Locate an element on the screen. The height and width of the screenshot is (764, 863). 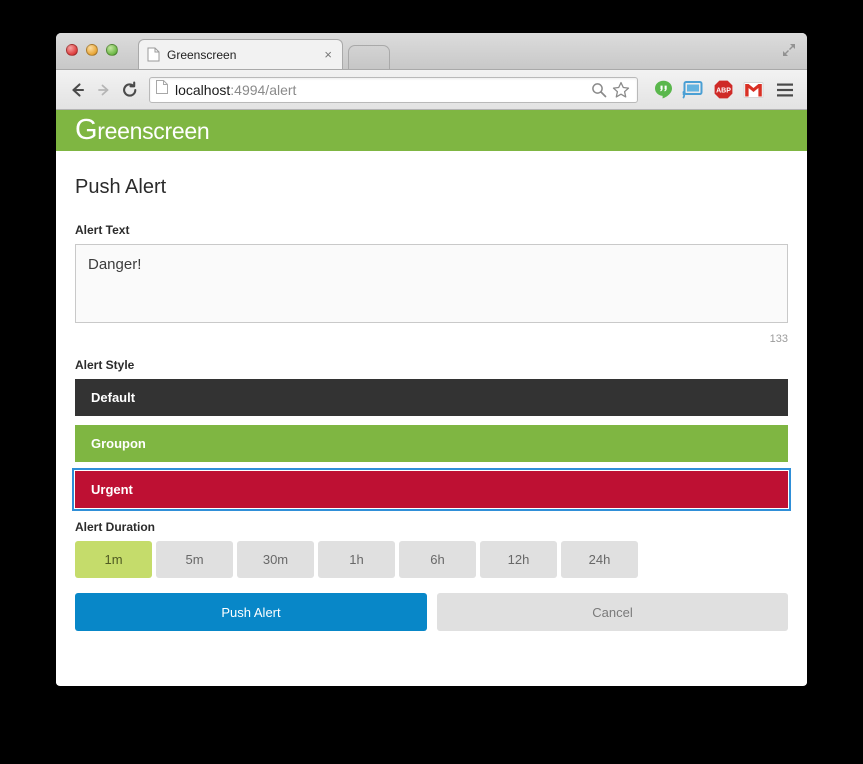
alert-style-option-label: Groupon is located at coordinates (118, 443).